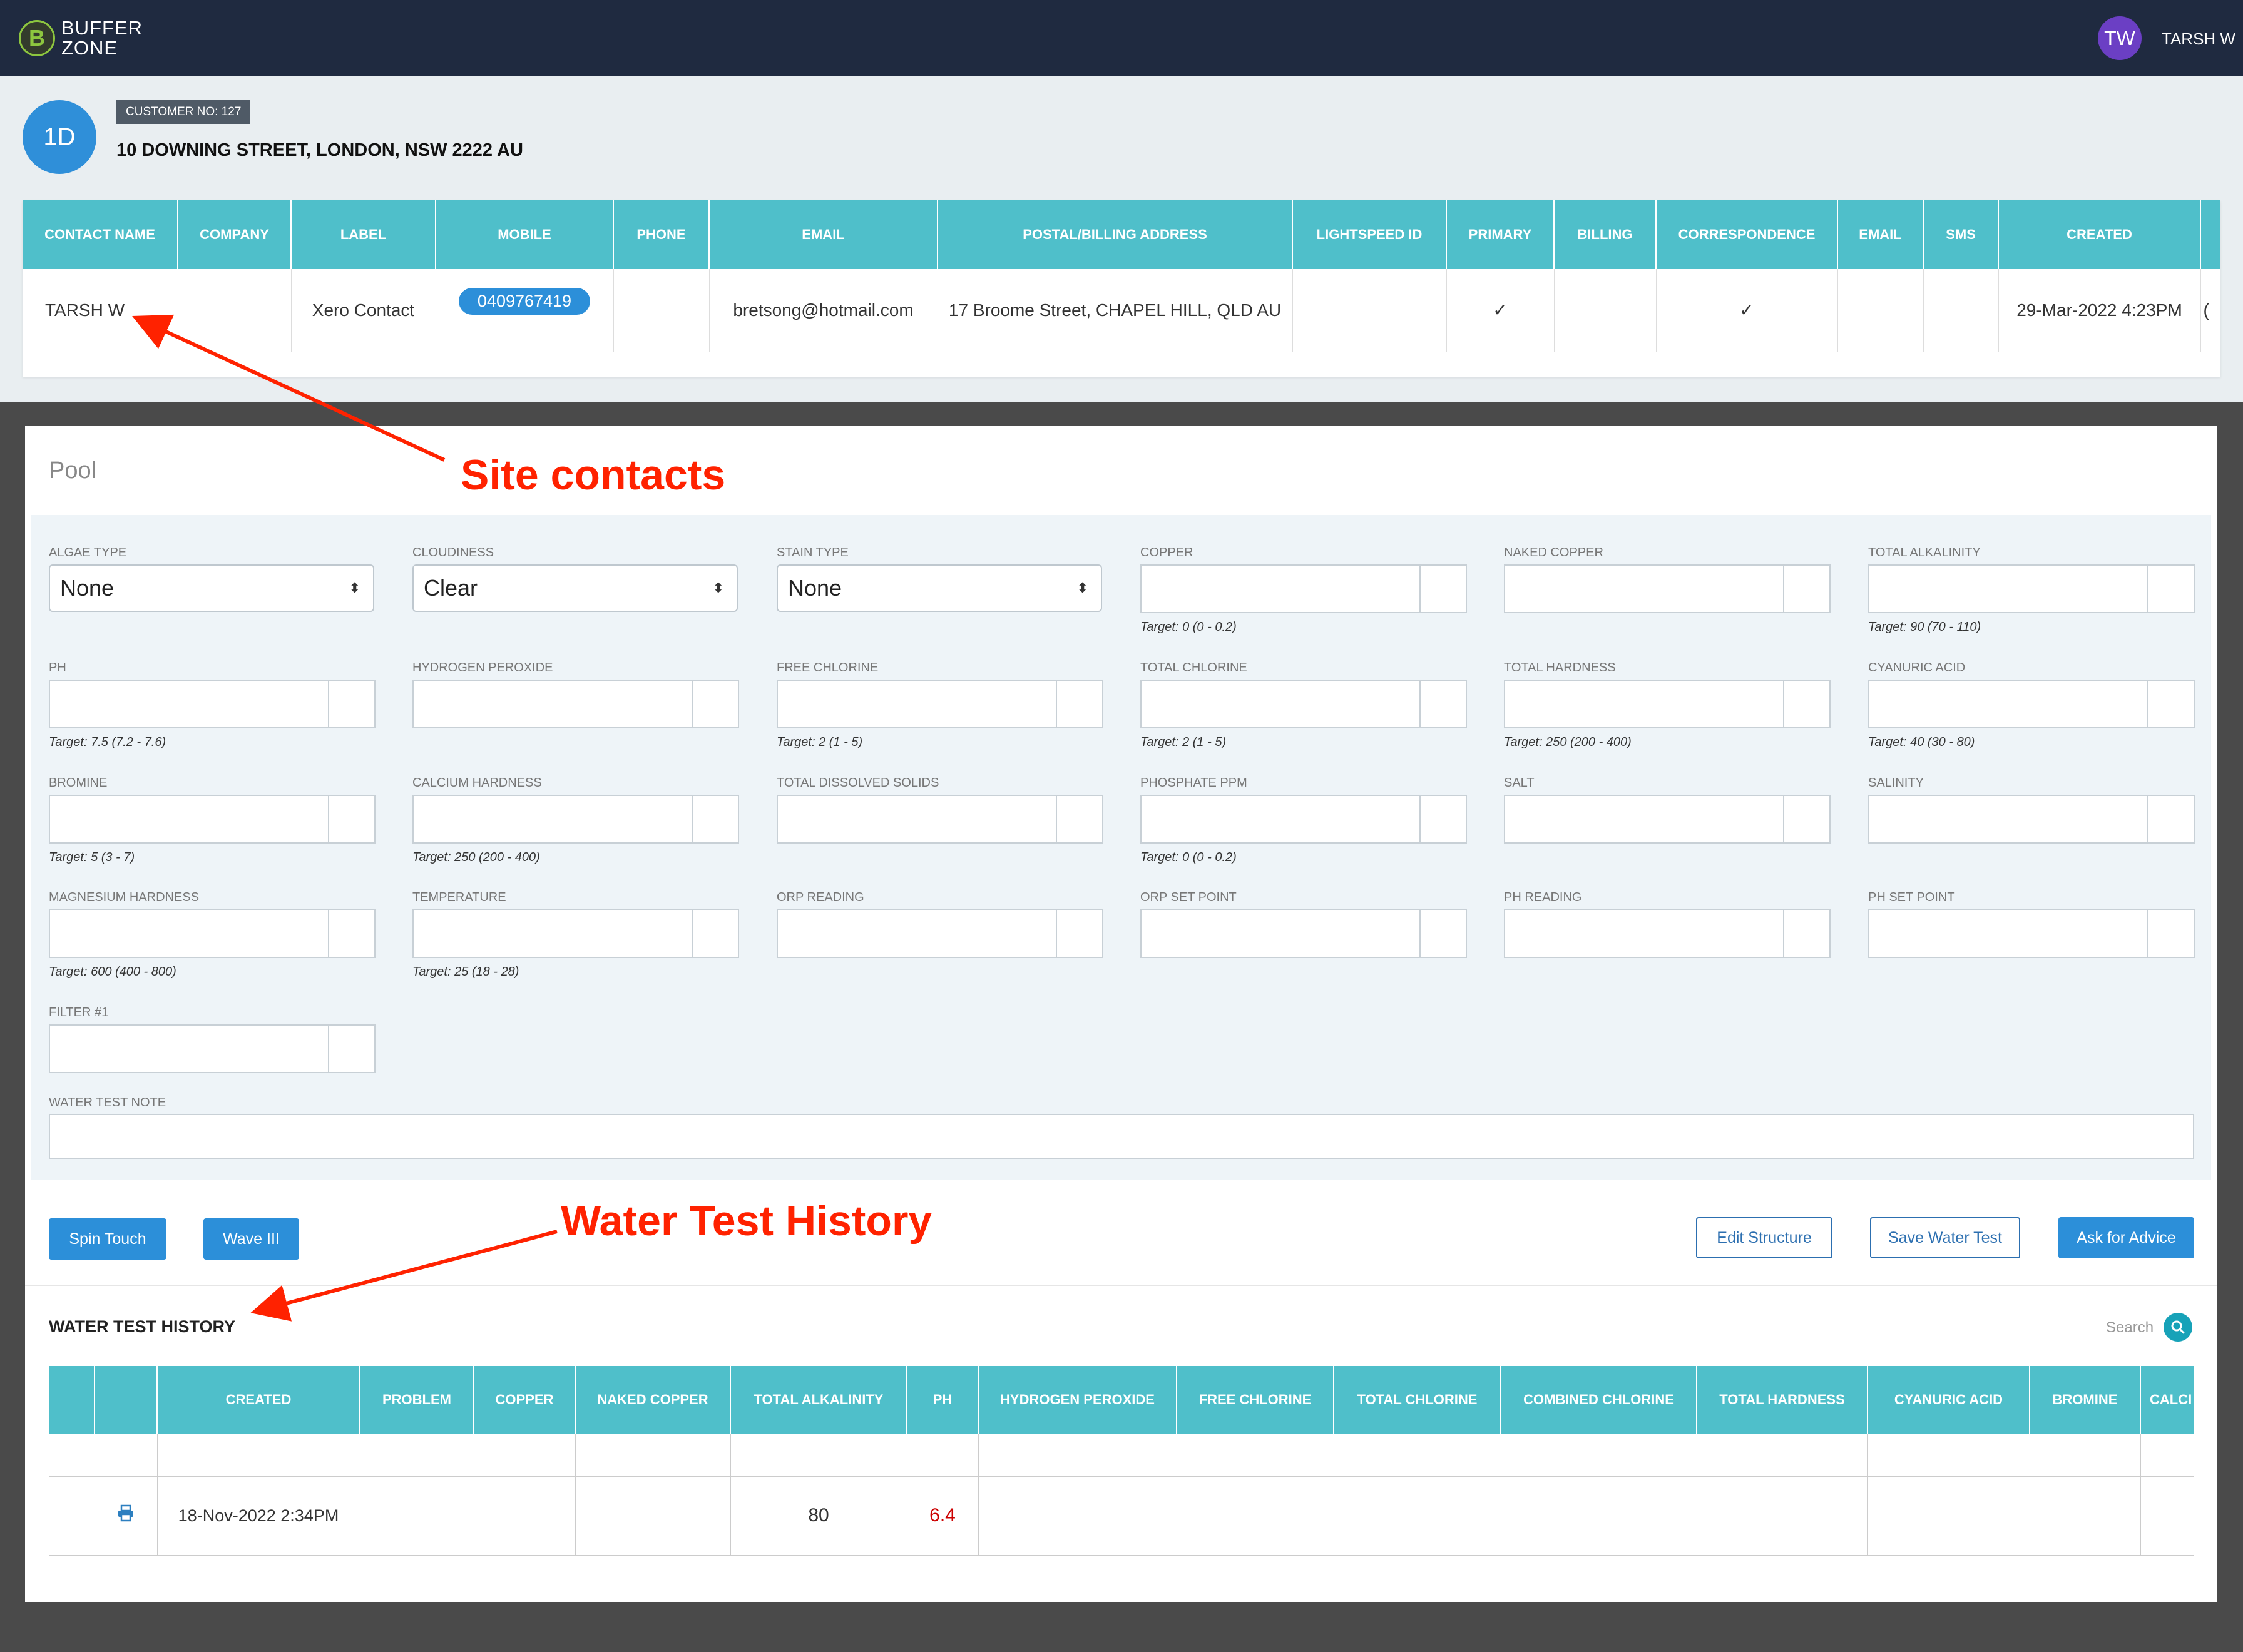 The image size is (2243, 1652). Describe the element at coordinates (251, 1239) in the screenshot. I see `wave-button: Wave III` at that location.